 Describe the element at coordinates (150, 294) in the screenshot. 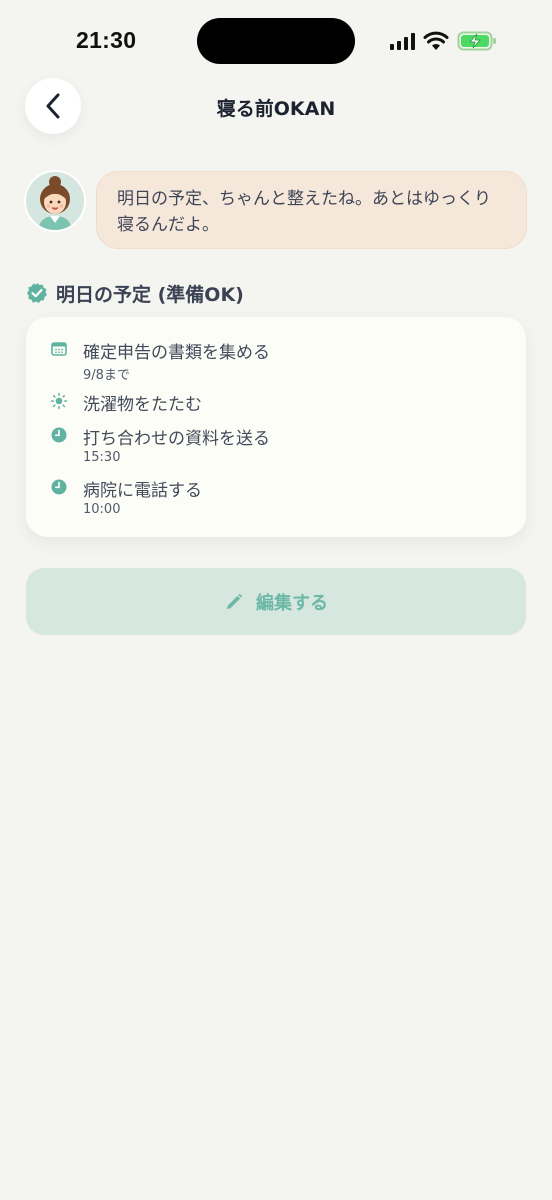

I see `section-title: 明日の予定 (準備OK)` at that location.